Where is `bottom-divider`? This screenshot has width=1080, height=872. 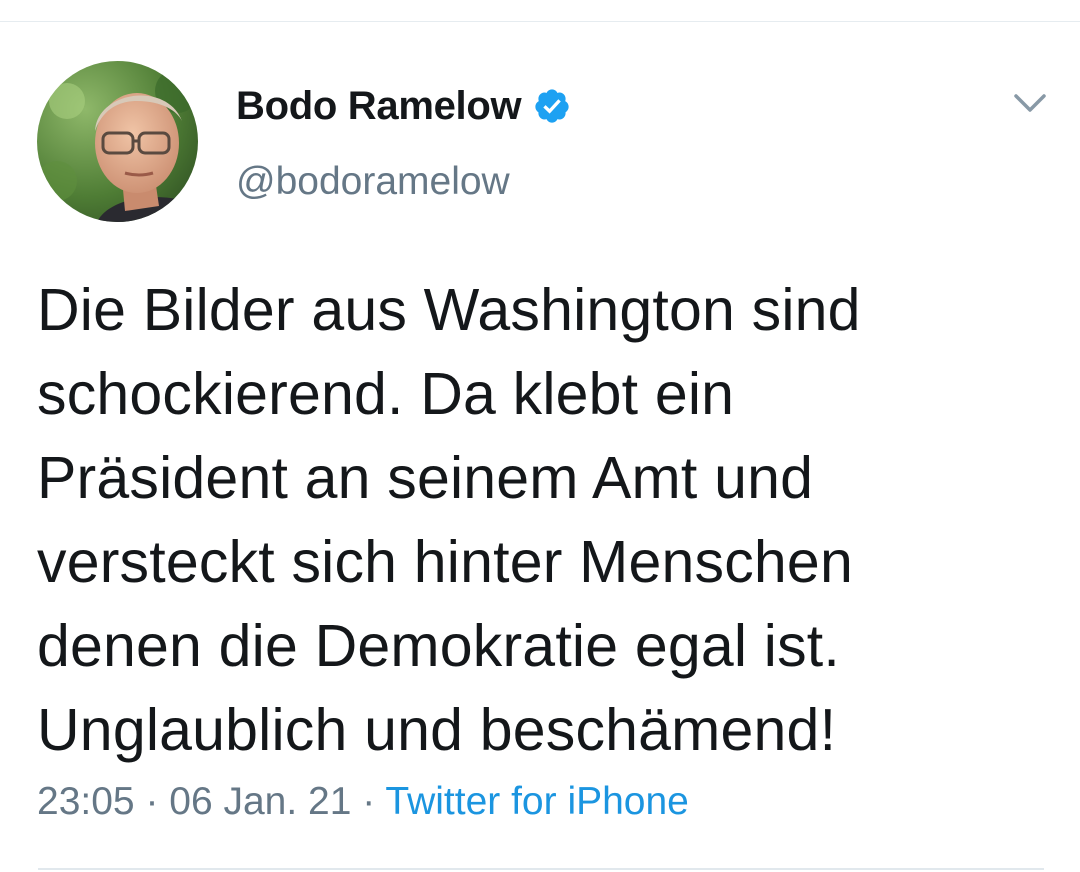 bottom-divider is located at coordinates (541, 869).